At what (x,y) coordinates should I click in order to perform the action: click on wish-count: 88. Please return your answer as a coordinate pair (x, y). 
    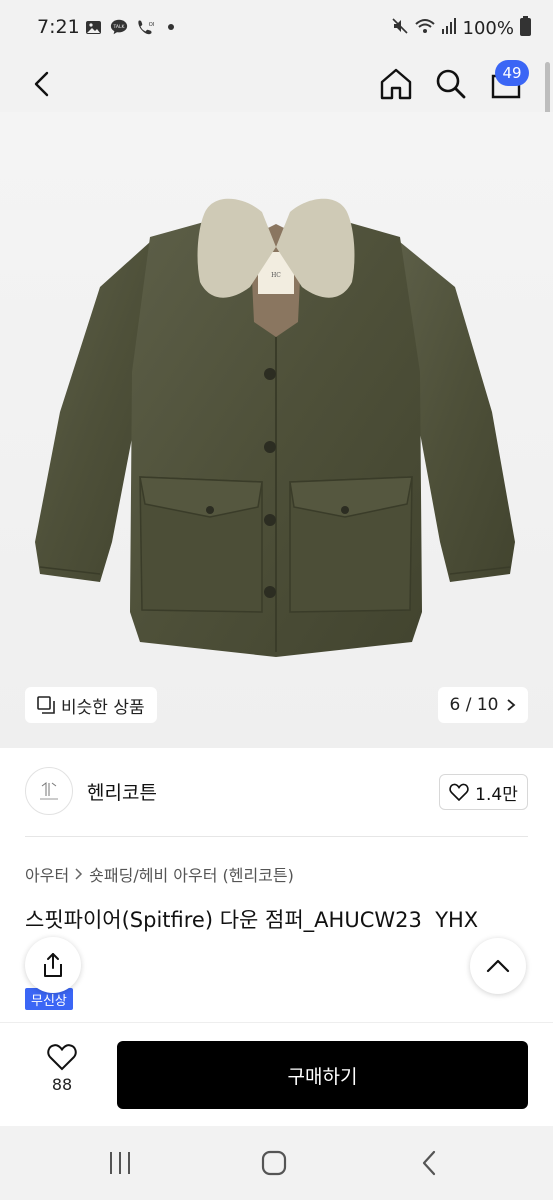
    Looking at the image, I should click on (62, 1084).